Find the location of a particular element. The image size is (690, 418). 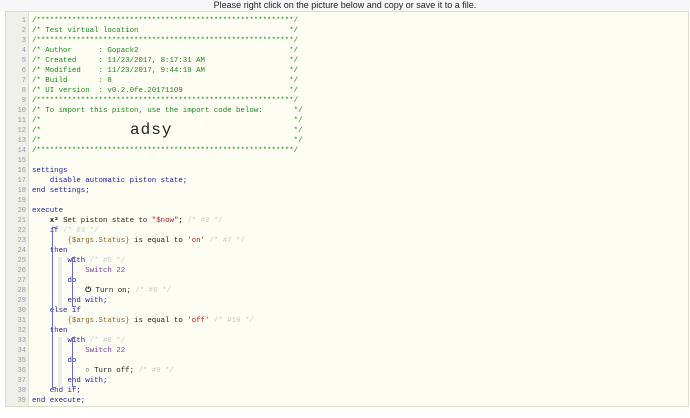

code-line: 37 end with; is located at coordinates (347, 381).